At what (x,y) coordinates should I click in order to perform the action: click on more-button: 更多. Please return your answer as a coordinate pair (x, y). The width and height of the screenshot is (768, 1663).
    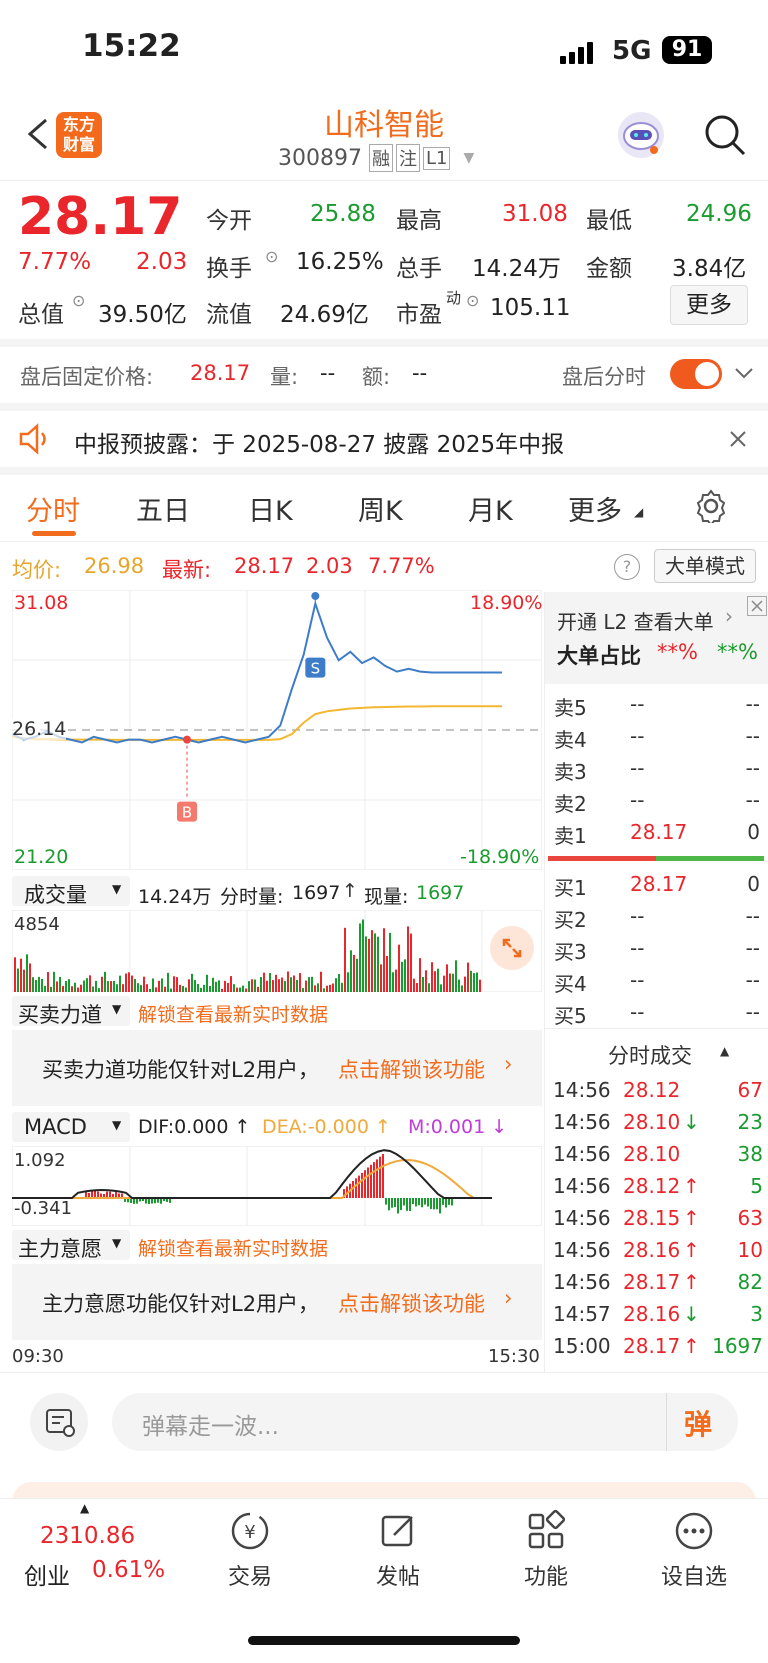
    Looking at the image, I should click on (709, 305).